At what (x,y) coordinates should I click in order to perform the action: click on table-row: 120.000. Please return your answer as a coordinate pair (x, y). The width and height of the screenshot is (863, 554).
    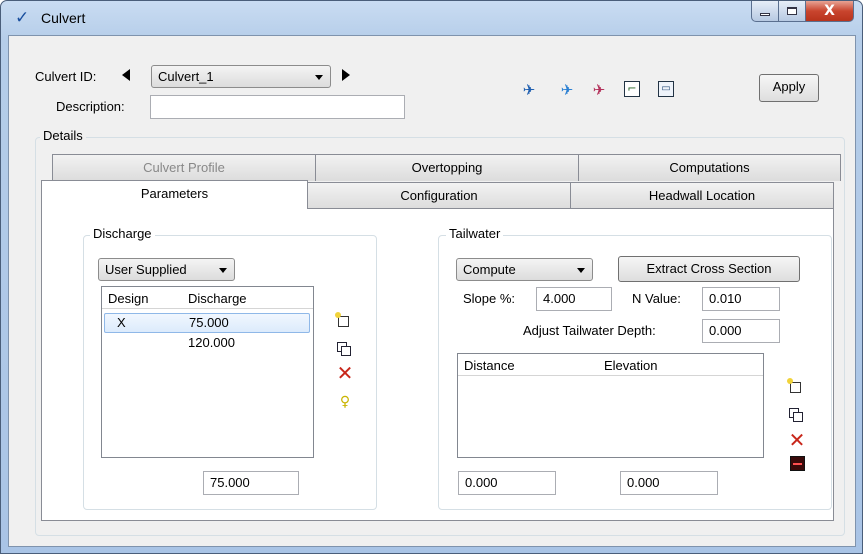
    Looking at the image, I should click on (207, 344).